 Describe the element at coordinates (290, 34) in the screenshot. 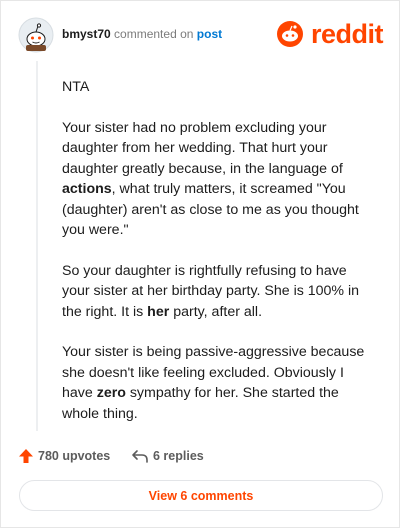

I see `reddit-logo-icon` at that location.